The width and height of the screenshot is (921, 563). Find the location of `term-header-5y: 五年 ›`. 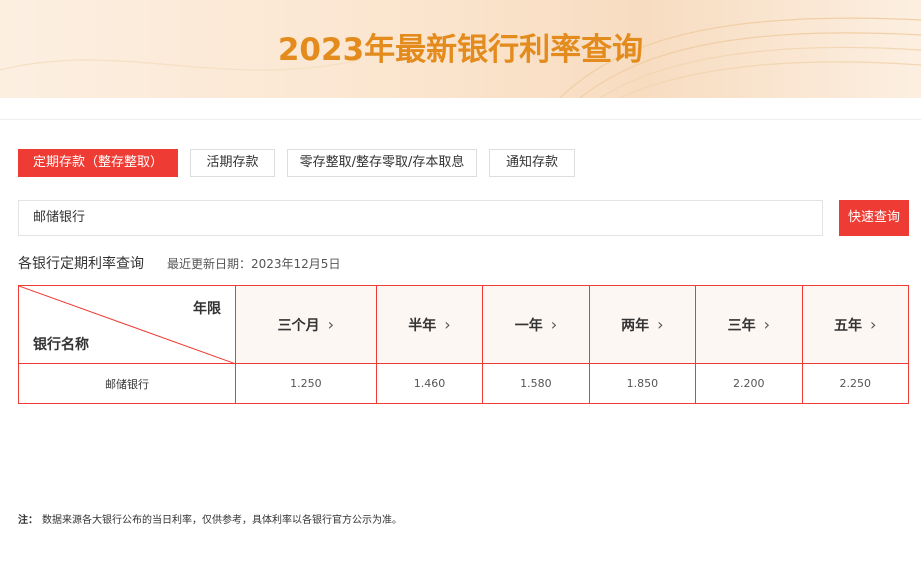

term-header-5y: 五年 › is located at coordinates (855, 324).